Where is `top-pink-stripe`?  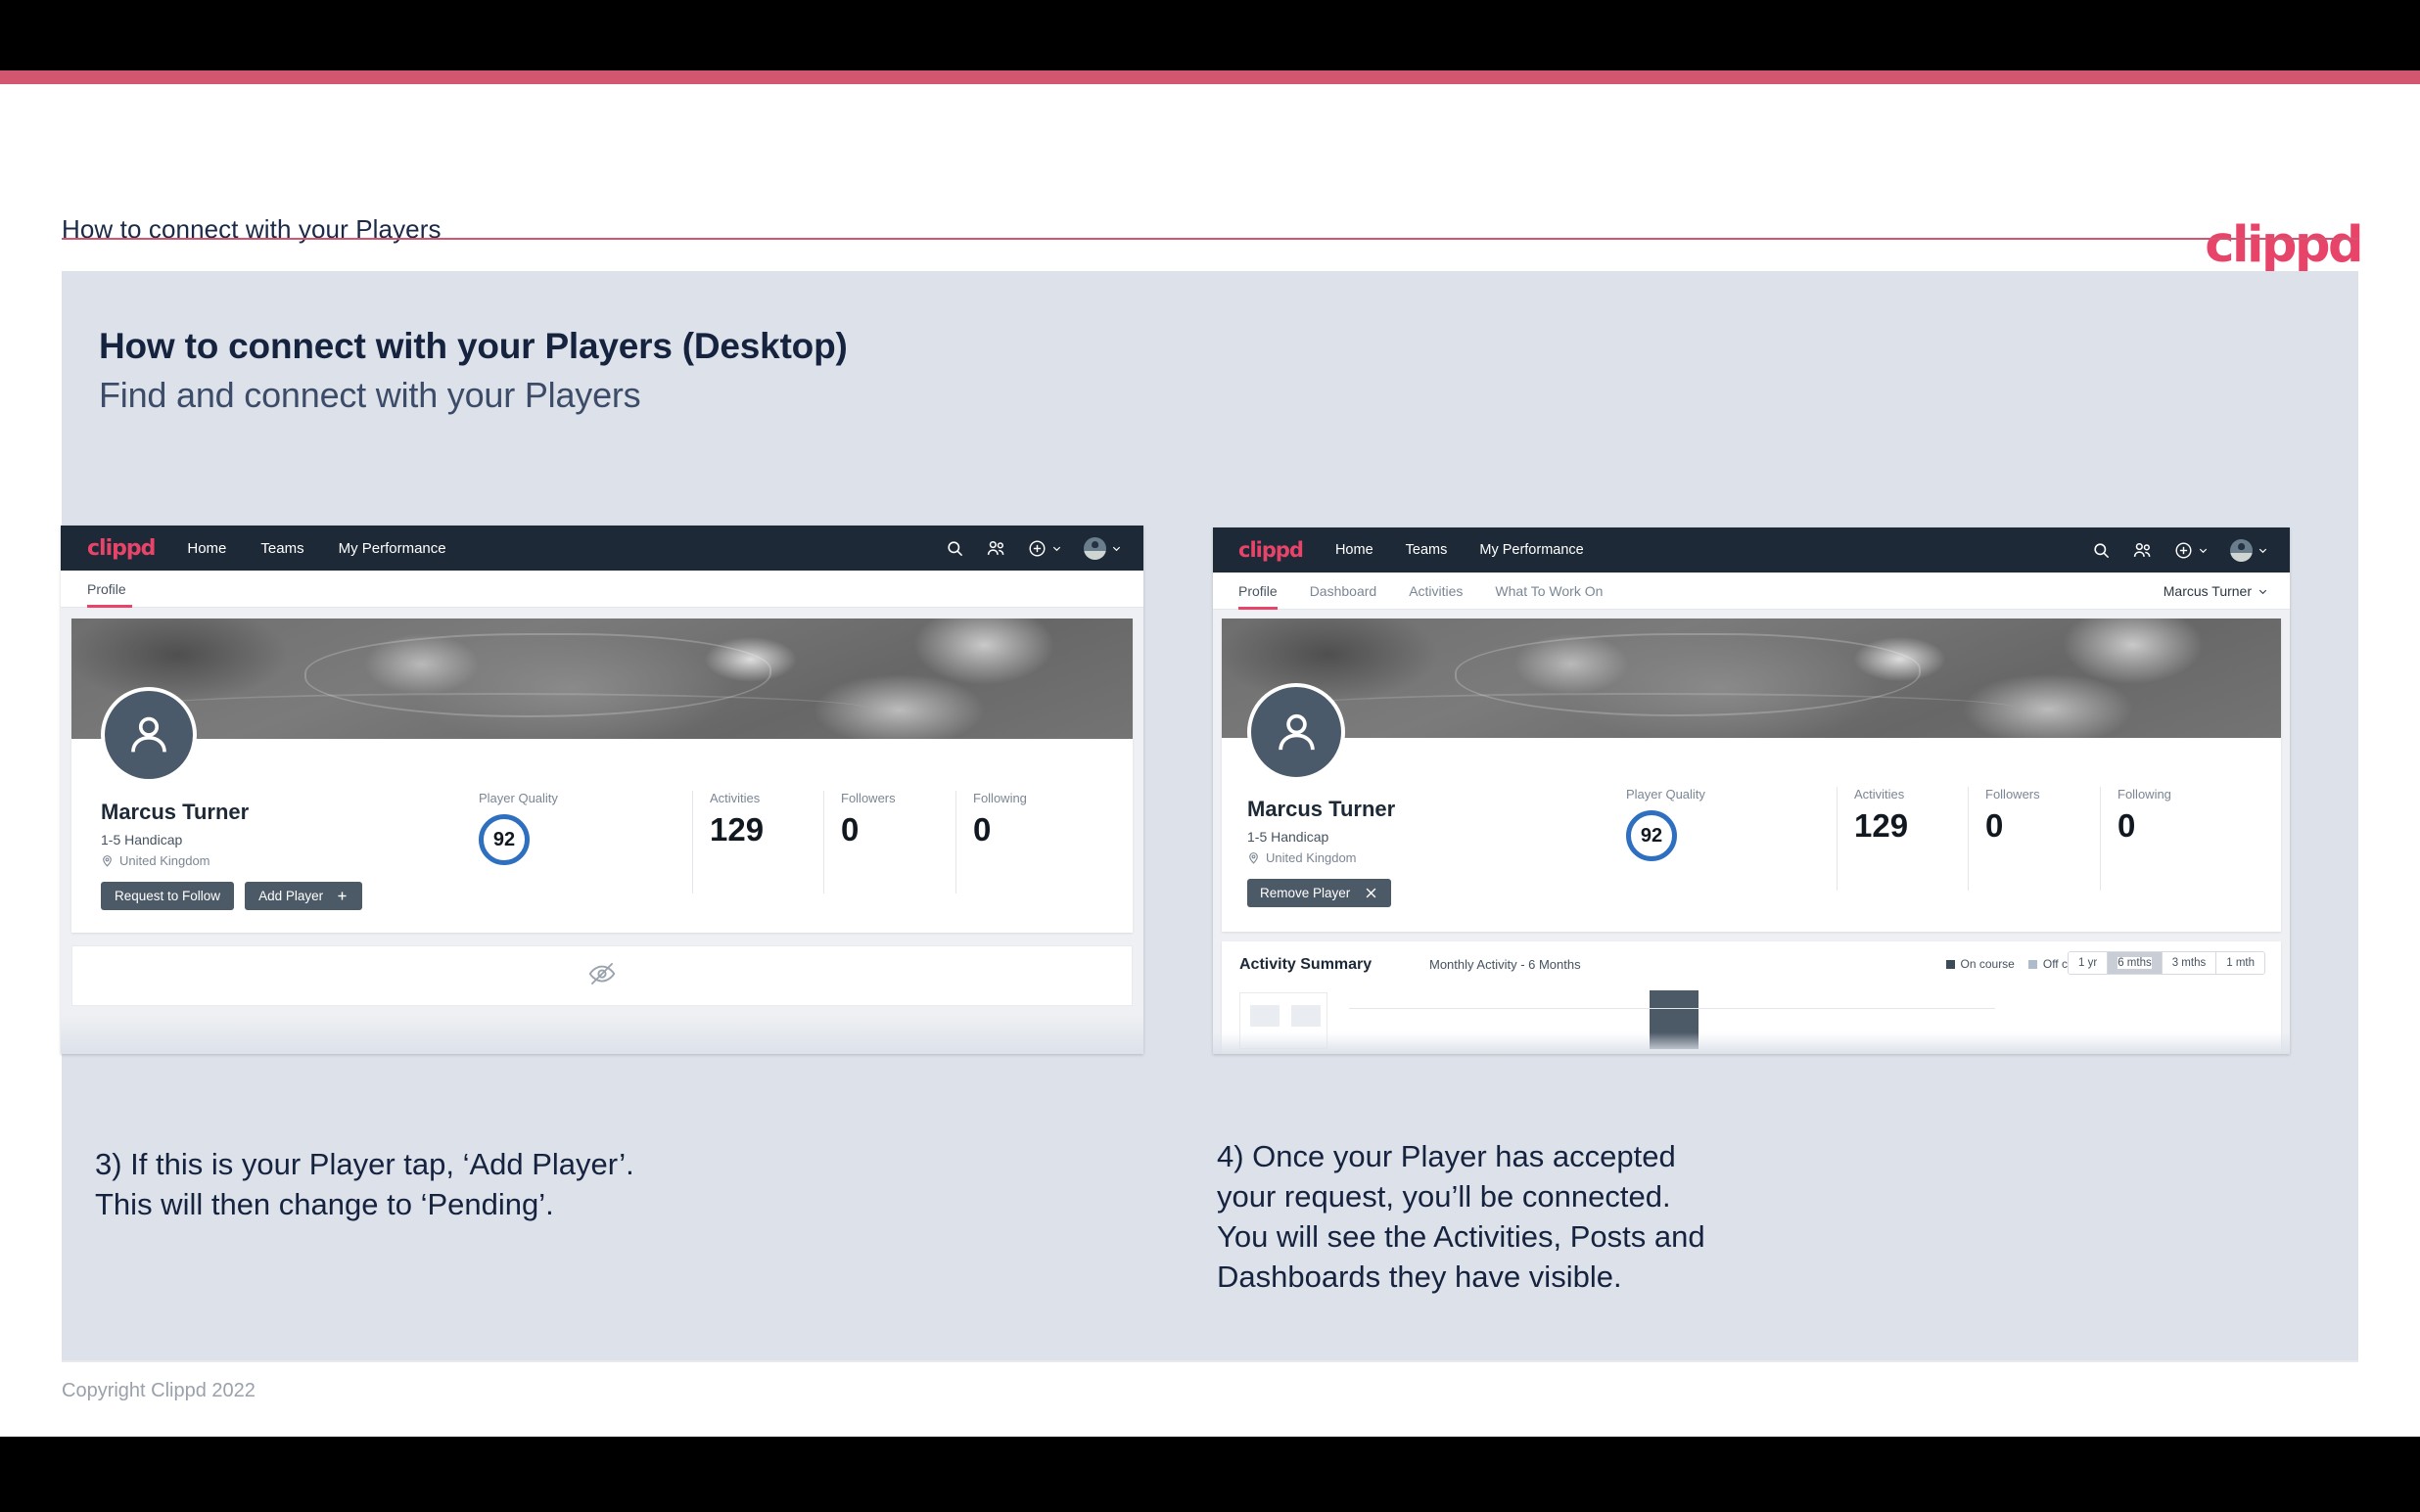
top-pink-stripe is located at coordinates (1210, 77).